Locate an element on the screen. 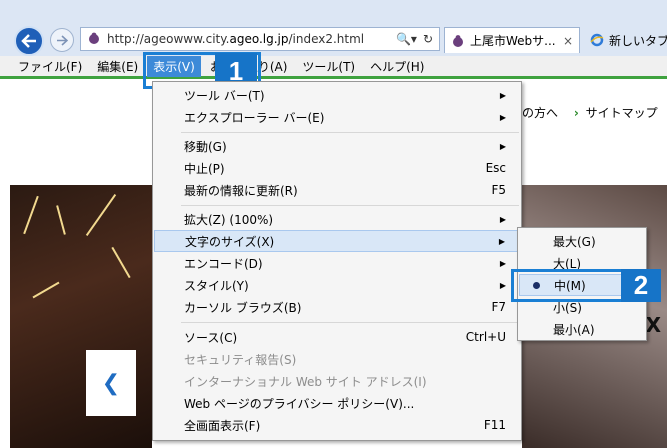 The height and width of the screenshot is (448, 667). header-links: の方へ › サイトマップ is located at coordinates (590, 112).